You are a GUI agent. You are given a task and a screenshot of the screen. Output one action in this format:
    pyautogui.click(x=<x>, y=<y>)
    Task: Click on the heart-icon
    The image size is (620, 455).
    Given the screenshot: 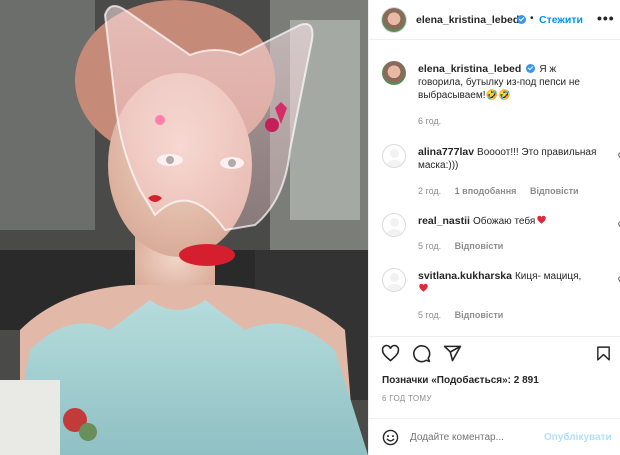 What is the action you would take?
    pyautogui.click(x=390, y=353)
    